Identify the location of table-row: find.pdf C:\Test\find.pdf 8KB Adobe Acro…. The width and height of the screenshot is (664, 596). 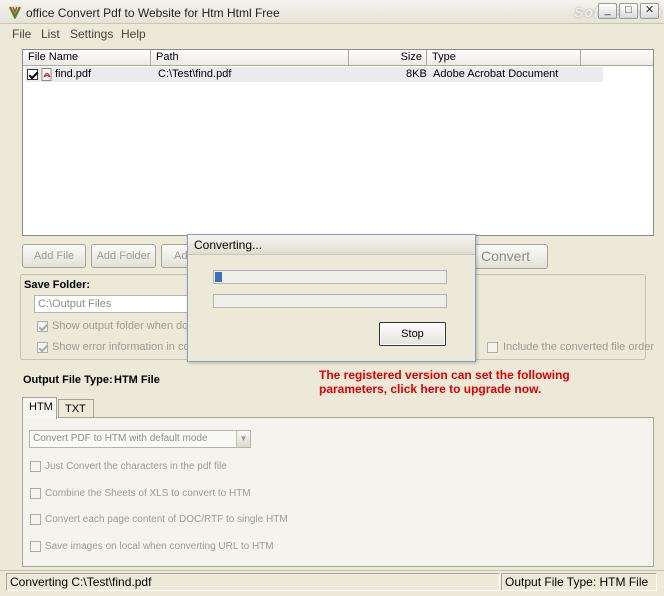
(314, 74).